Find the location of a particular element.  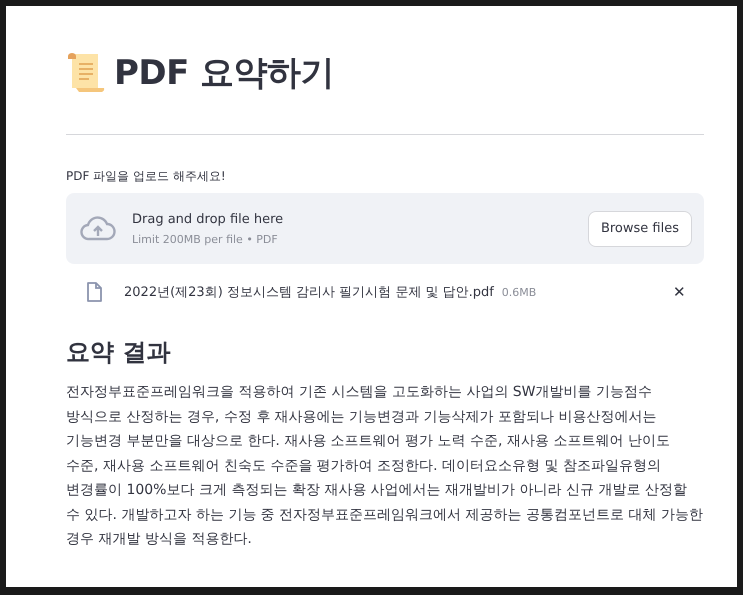

upload-label: PDF 파일을 업로드 해주세요! is located at coordinates (146, 176).